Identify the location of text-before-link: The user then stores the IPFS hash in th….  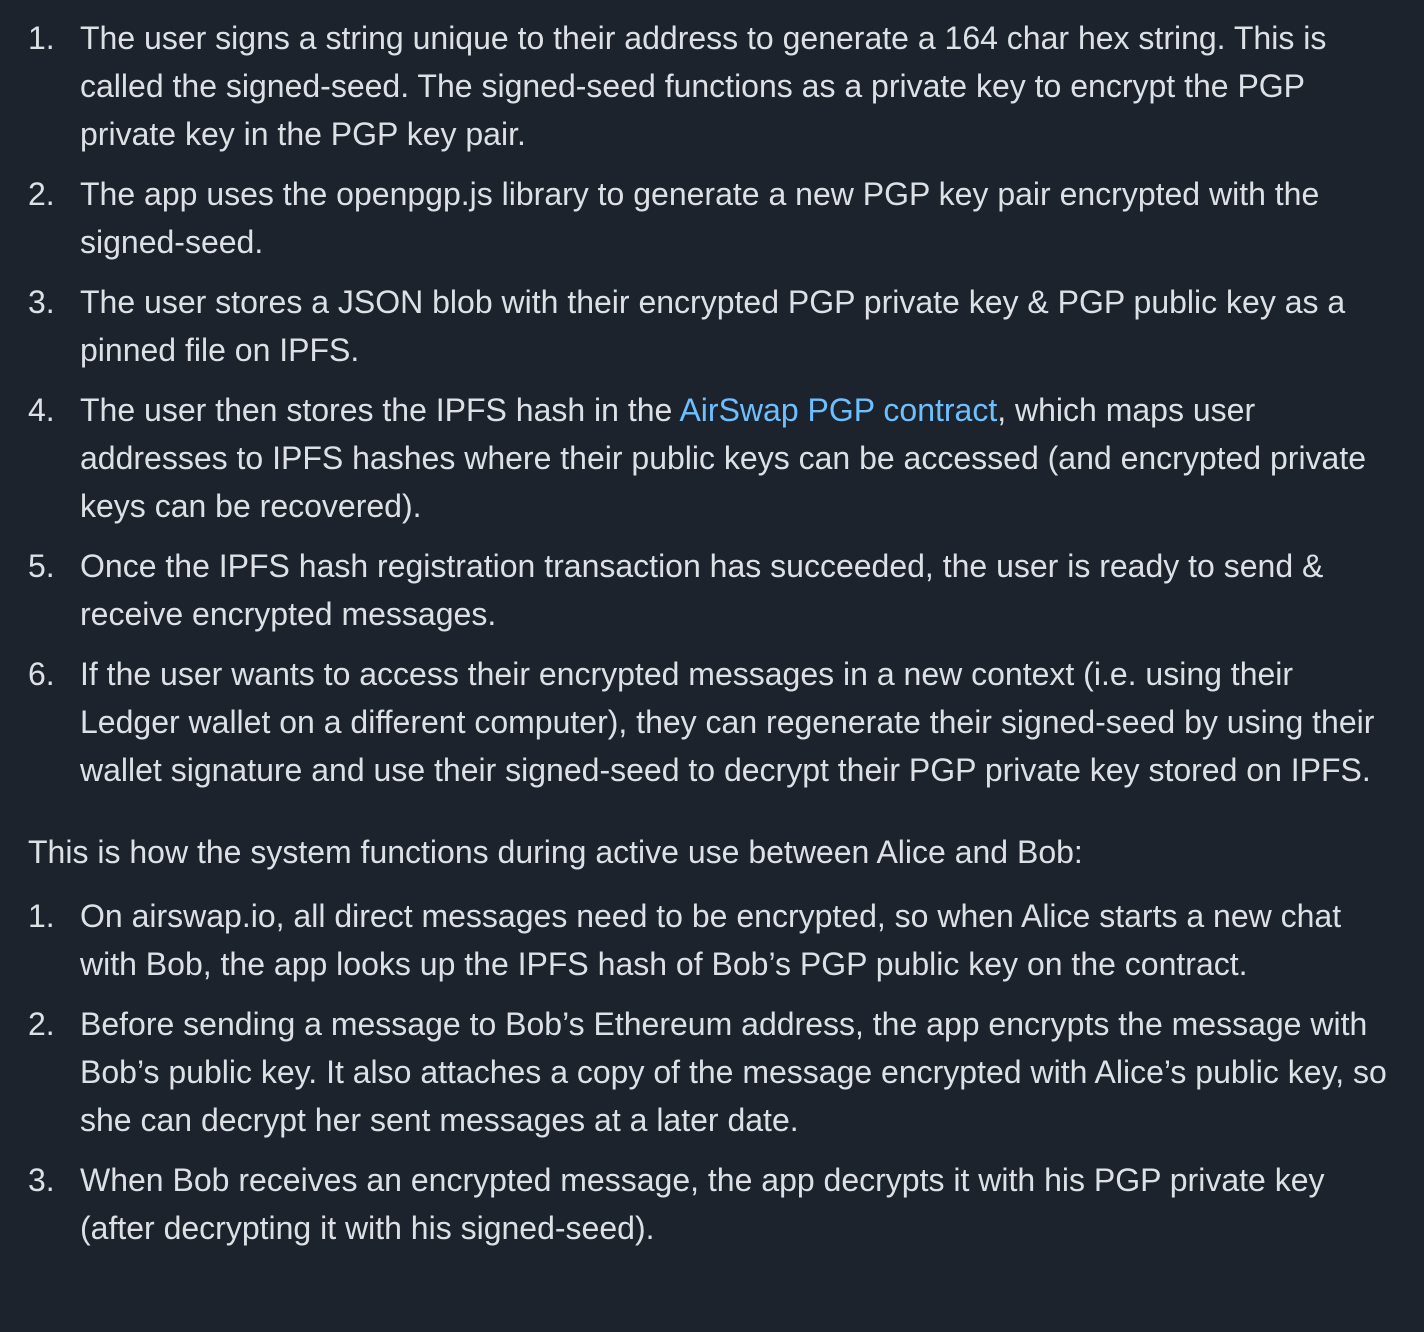
(380, 410).